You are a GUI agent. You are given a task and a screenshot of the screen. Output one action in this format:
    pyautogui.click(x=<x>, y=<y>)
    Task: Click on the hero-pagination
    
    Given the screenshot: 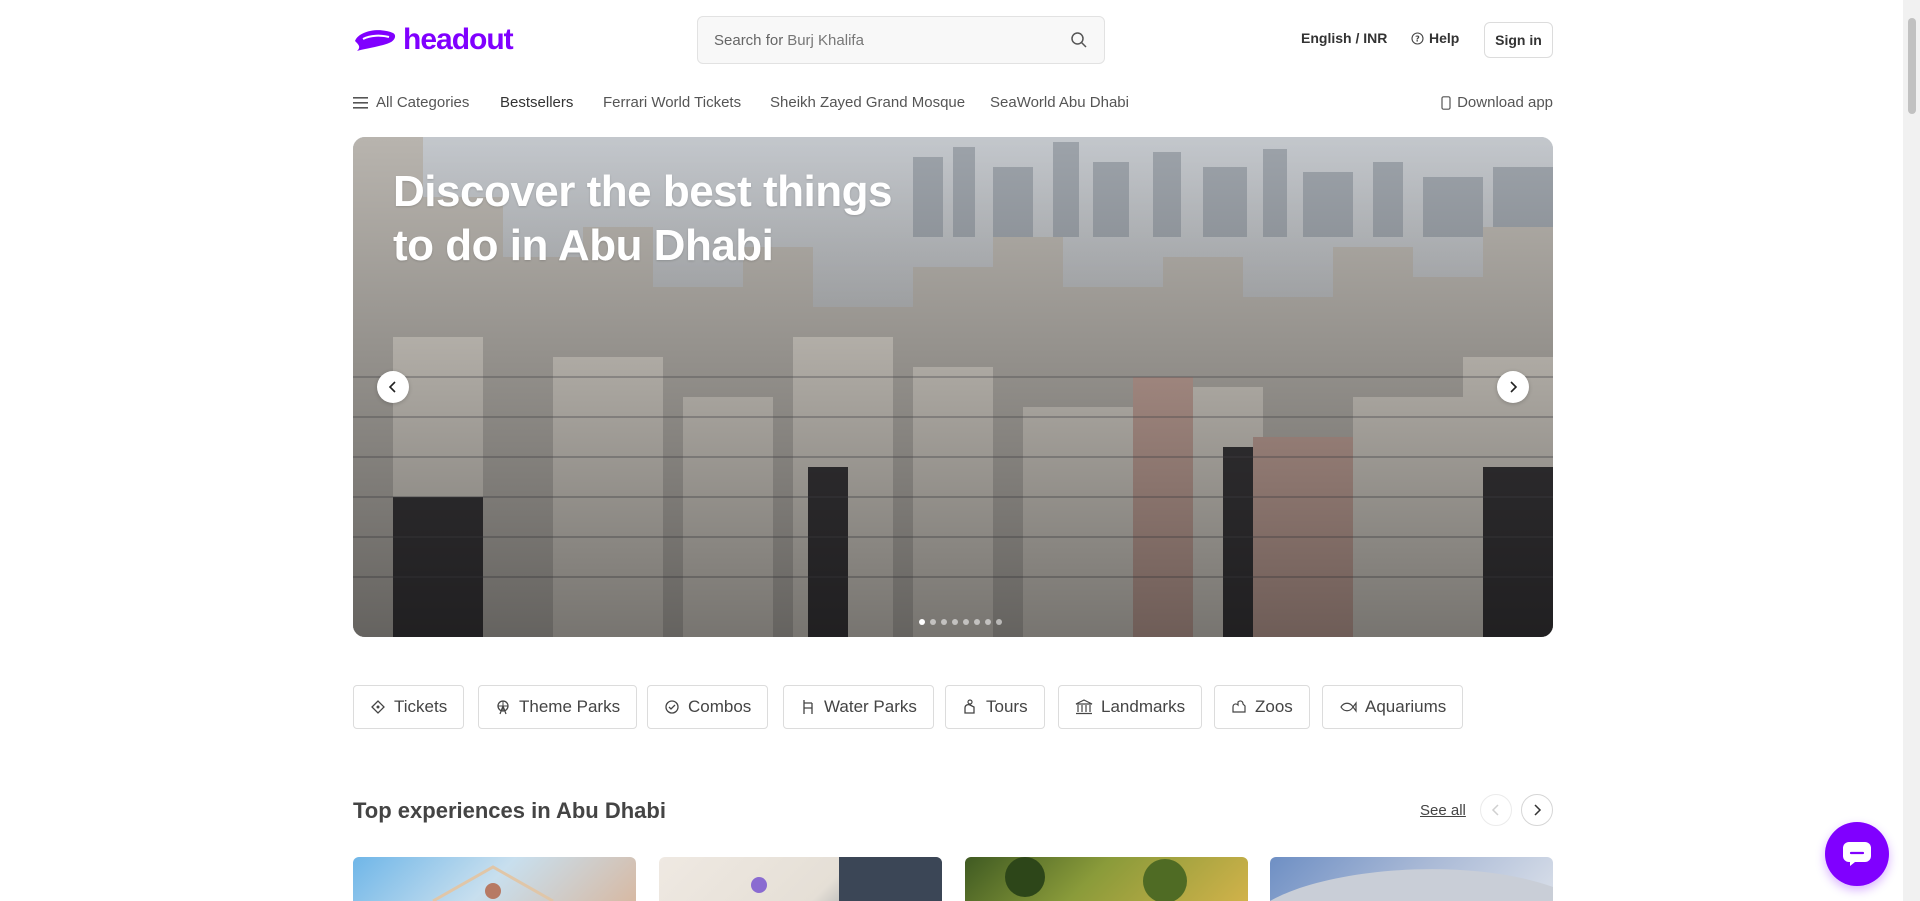 What is the action you would take?
    pyautogui.click(x=960, y=622)
    